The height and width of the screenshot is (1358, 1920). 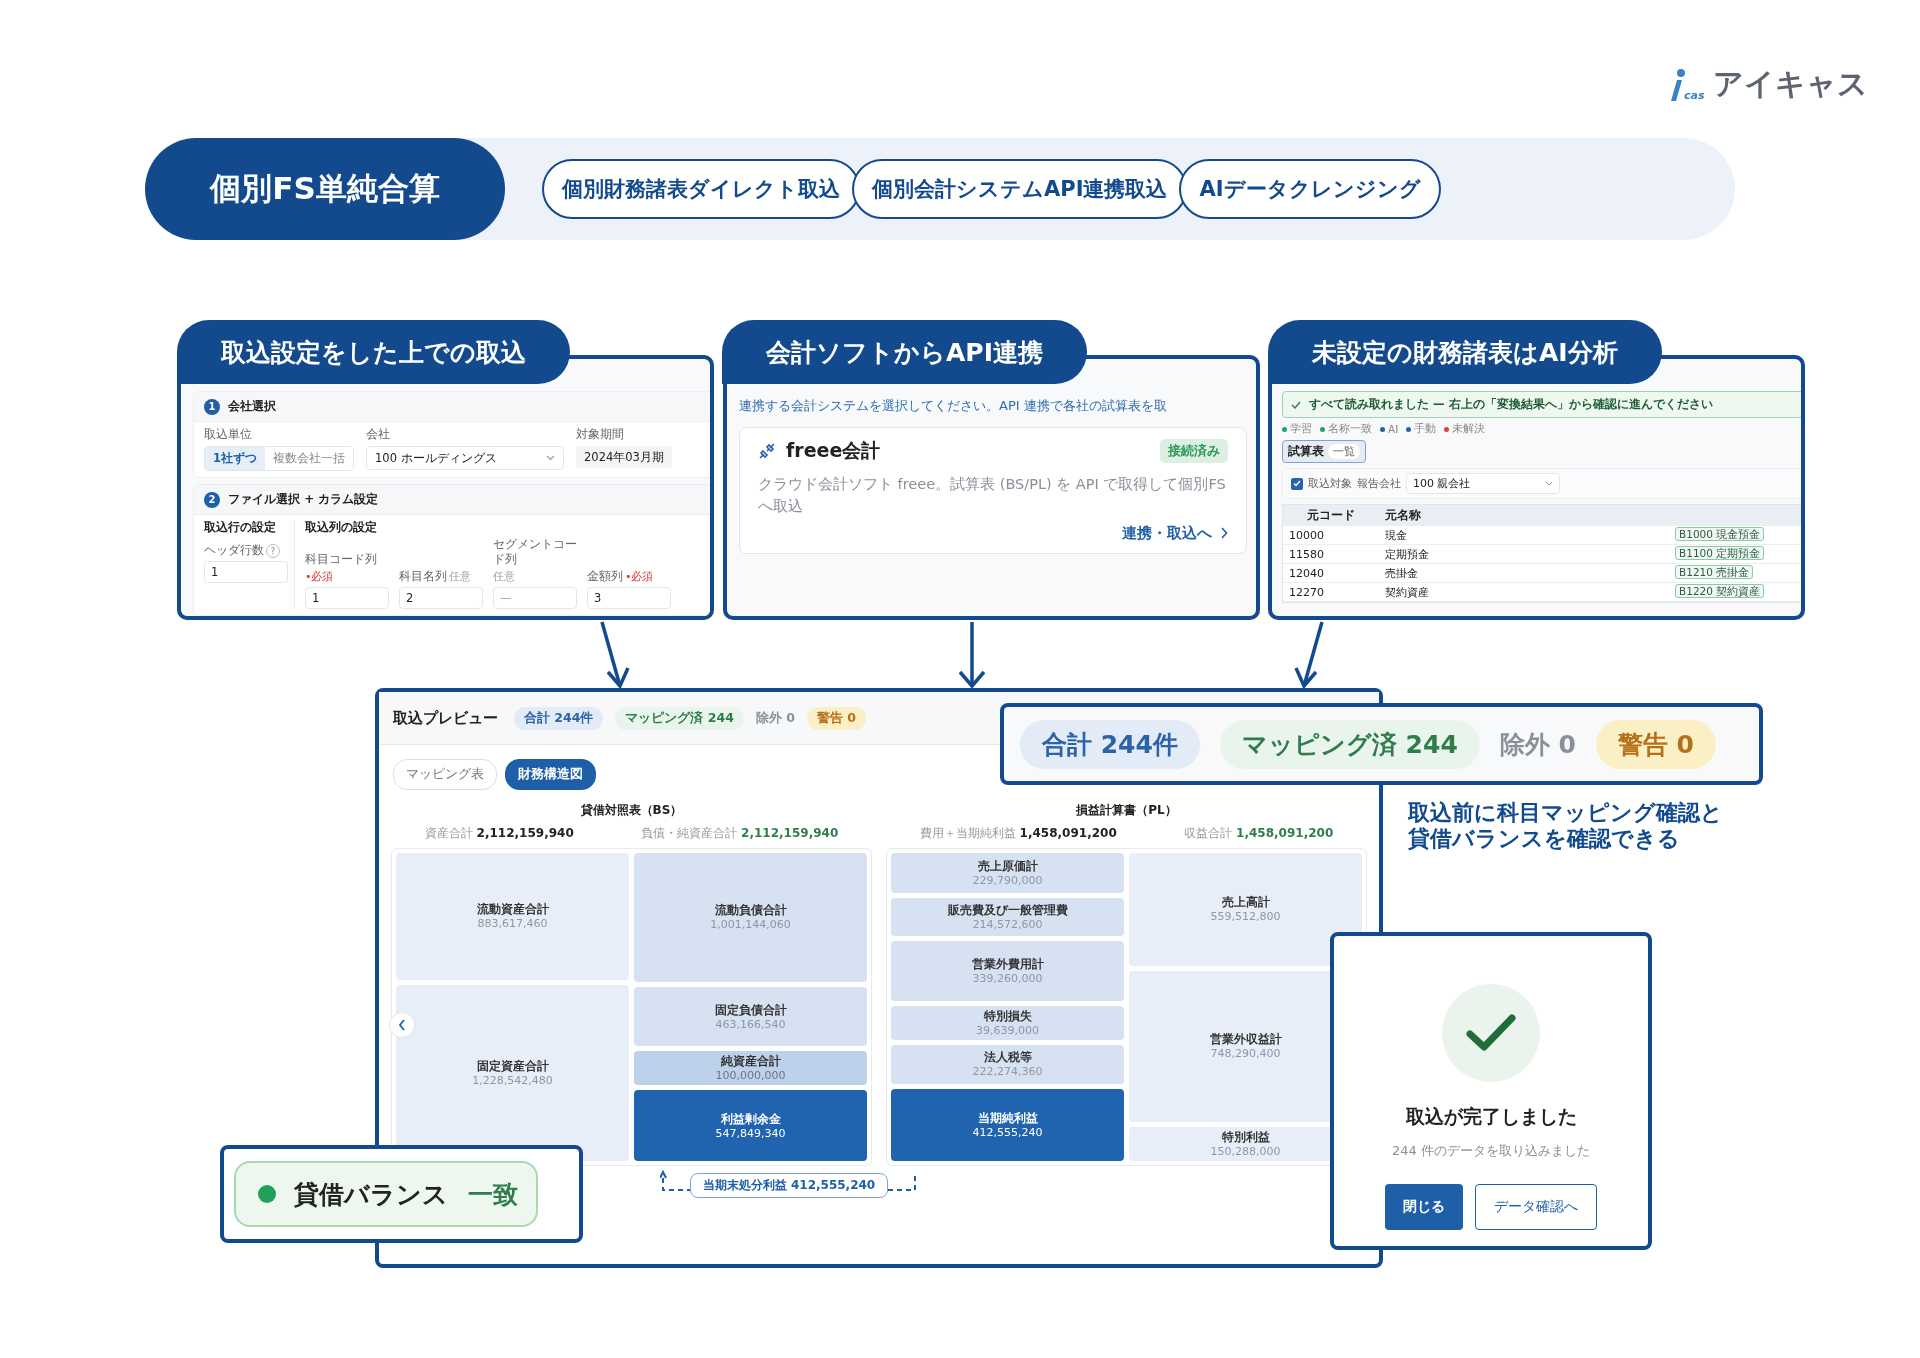 I want to click on table-cell-text: 12040, so click(x=1306, y=573).